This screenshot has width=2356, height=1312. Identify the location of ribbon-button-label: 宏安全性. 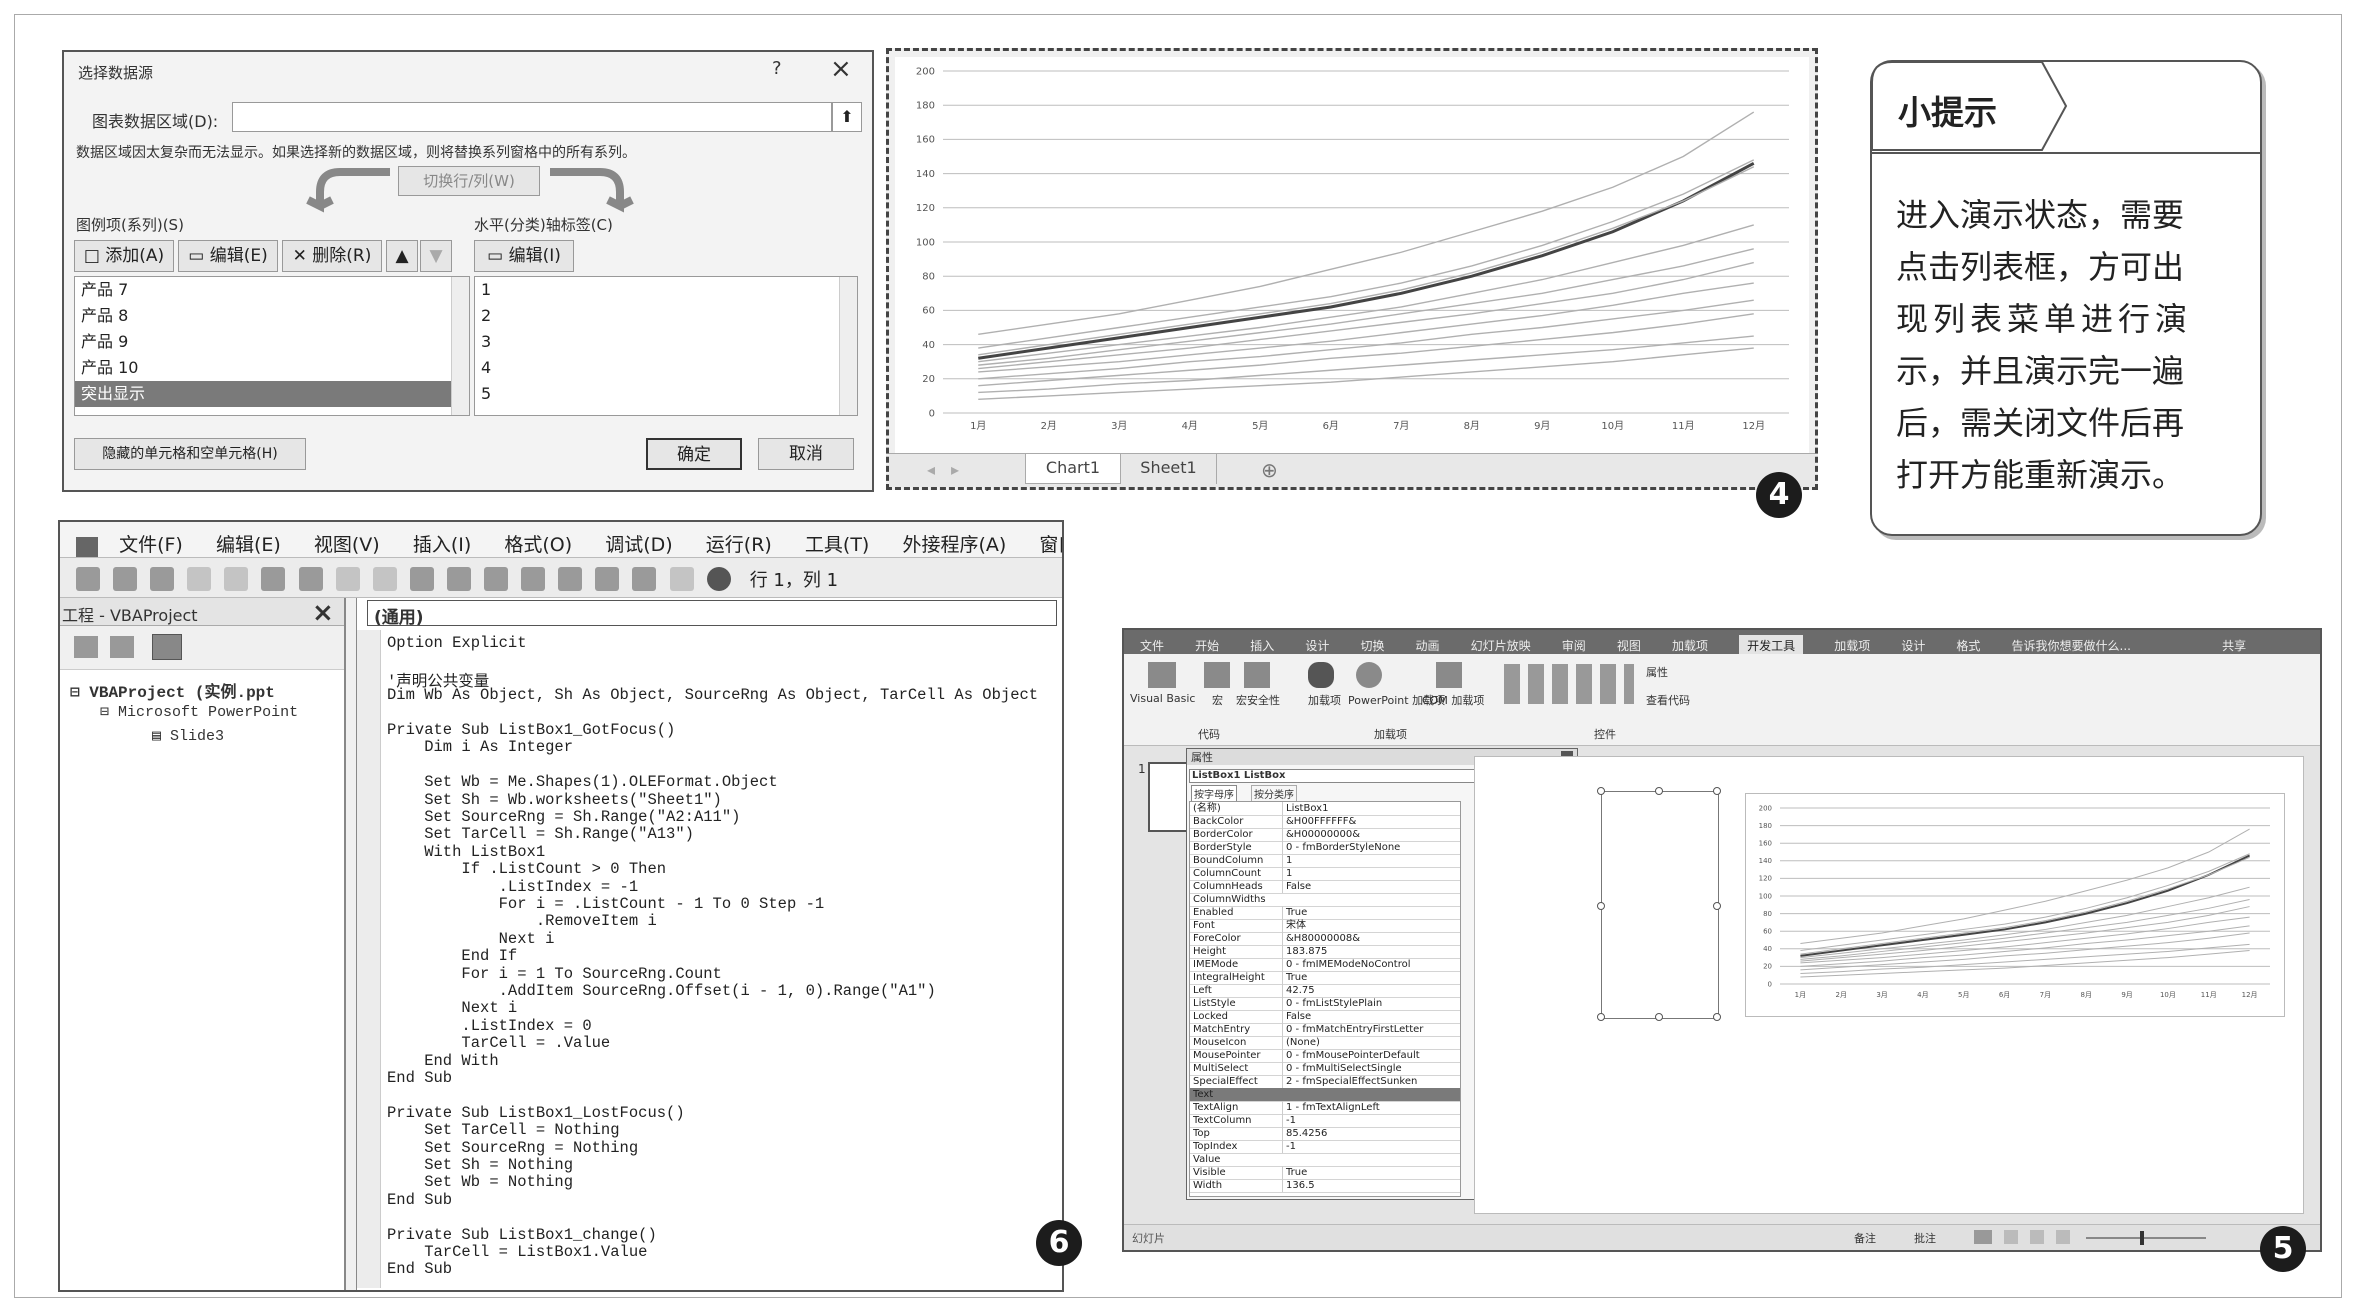
(1258, 700).